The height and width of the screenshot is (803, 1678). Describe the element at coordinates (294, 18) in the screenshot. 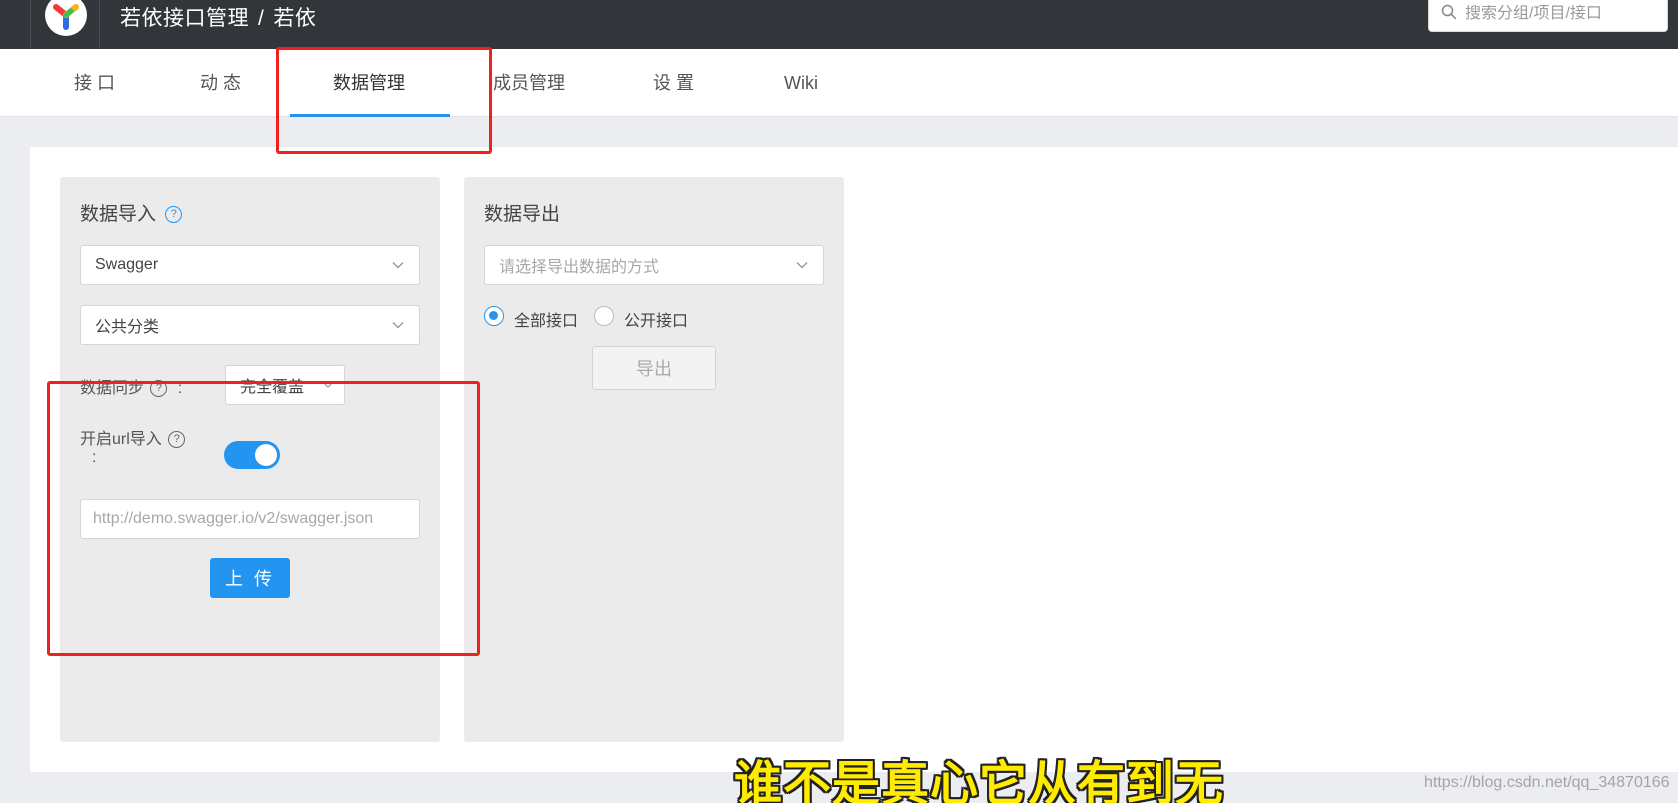

I see `breadcrumb-project: 若依` at that location.